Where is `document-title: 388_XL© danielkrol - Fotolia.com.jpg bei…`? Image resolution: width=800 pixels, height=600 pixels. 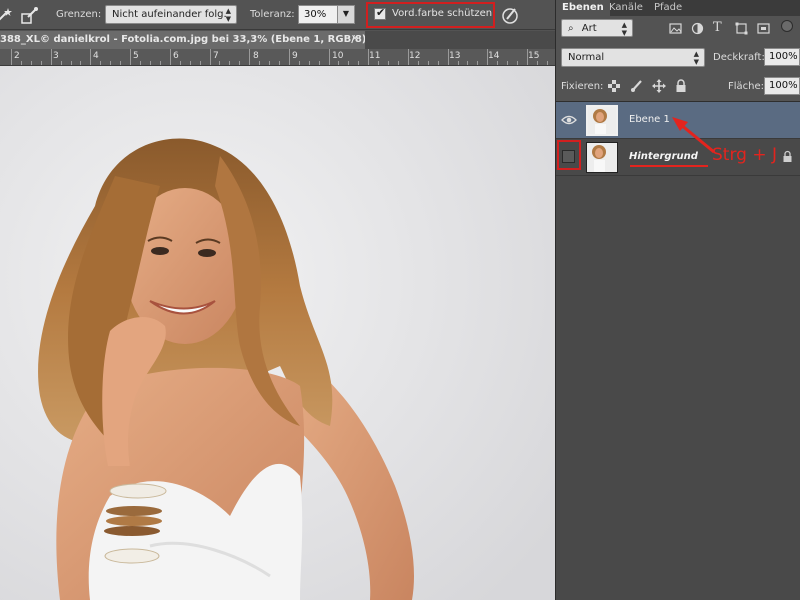
document-title: 388_XL© danielkrol - Fotolia.com.jpg bei… is located at coordinates (182, 39).